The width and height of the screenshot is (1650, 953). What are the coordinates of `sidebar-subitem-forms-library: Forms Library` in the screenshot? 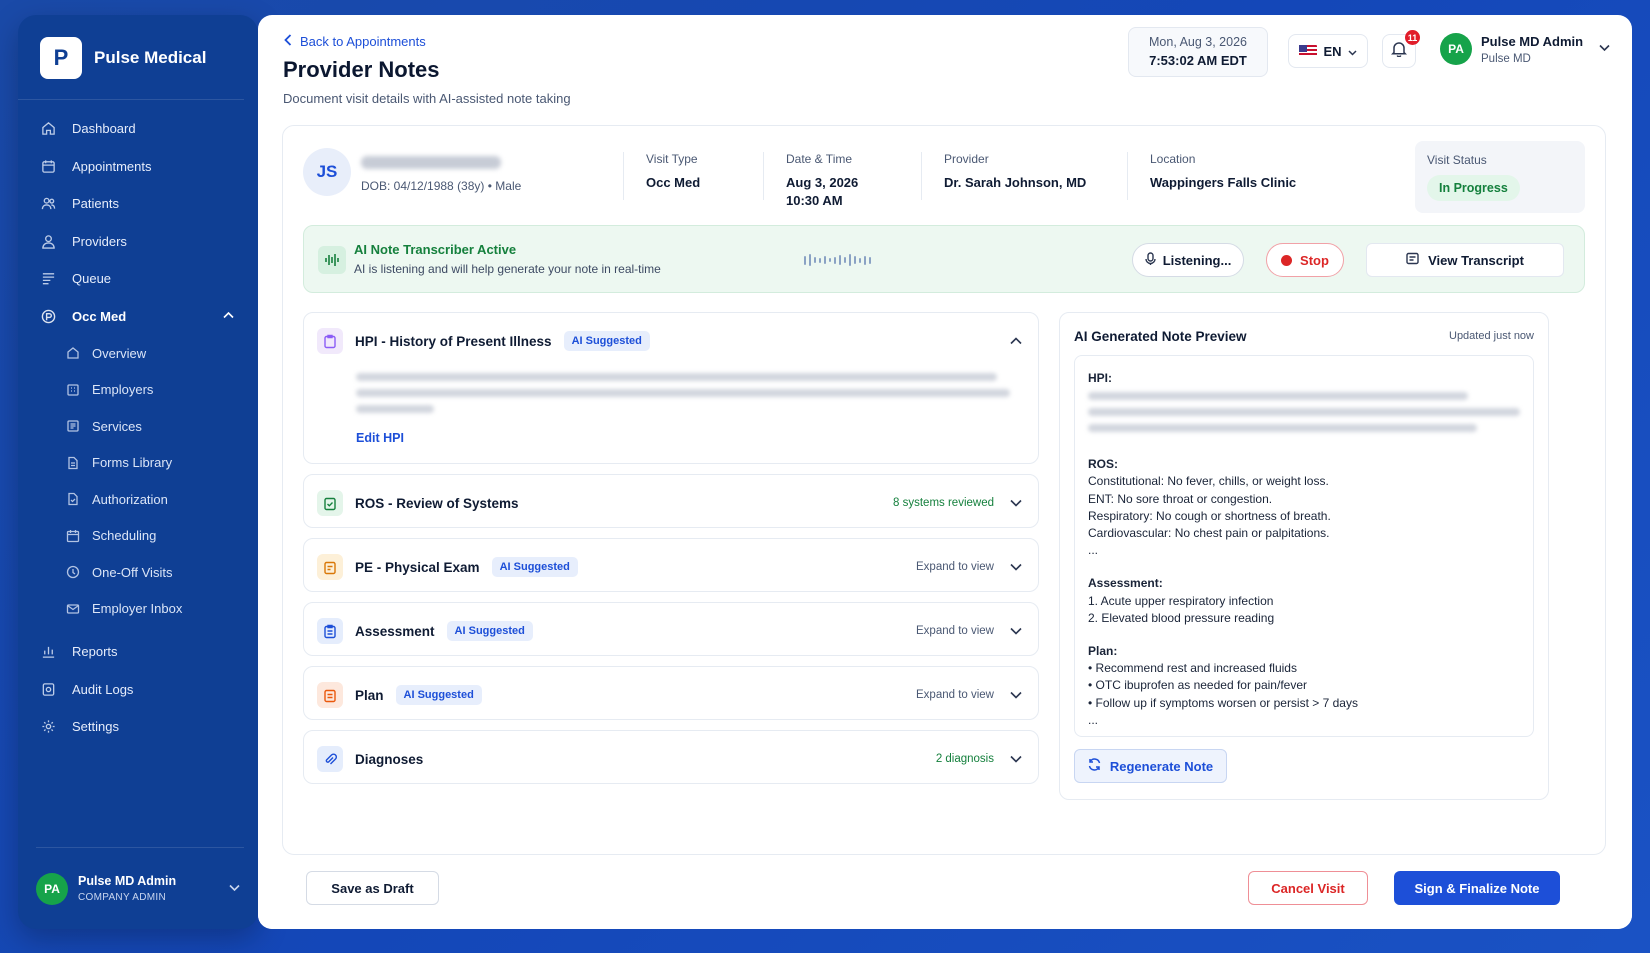 It's located at (138, 463).